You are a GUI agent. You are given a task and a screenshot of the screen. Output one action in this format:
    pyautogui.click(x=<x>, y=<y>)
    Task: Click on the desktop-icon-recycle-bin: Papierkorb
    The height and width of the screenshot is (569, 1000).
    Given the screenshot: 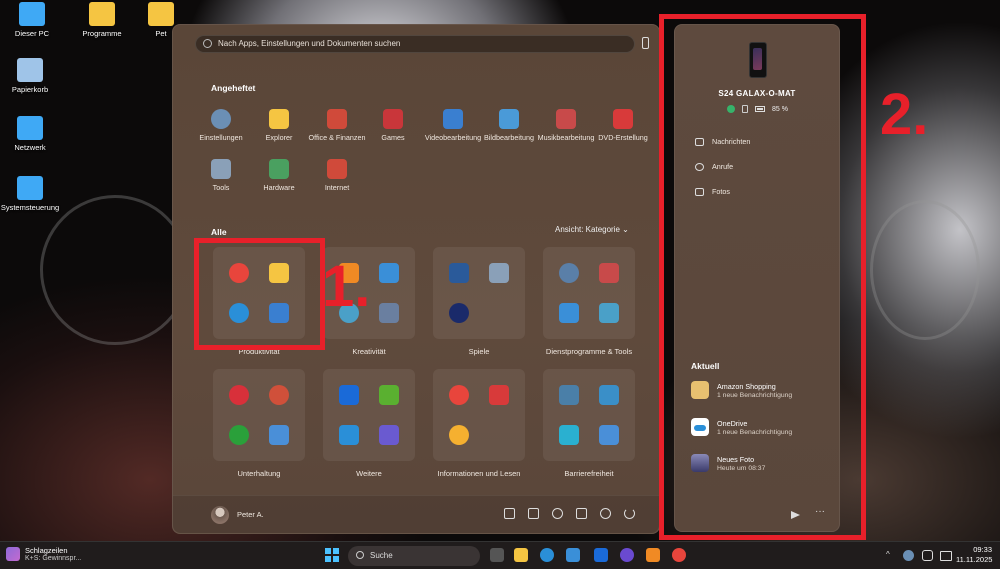 What is the action you would take?
    pyautogui.click(x=30, y=76)
    